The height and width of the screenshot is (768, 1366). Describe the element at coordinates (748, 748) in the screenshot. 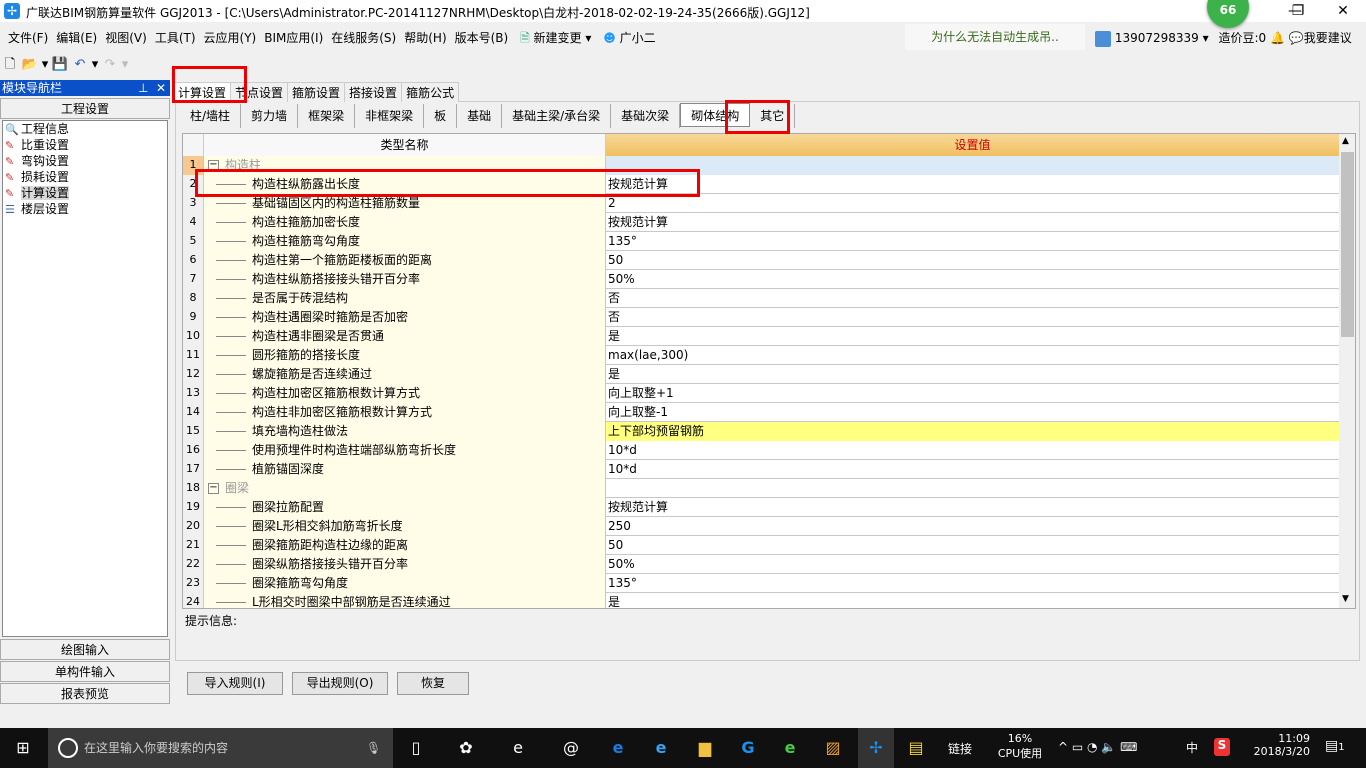

I see `app-g-icon: G` at that location.